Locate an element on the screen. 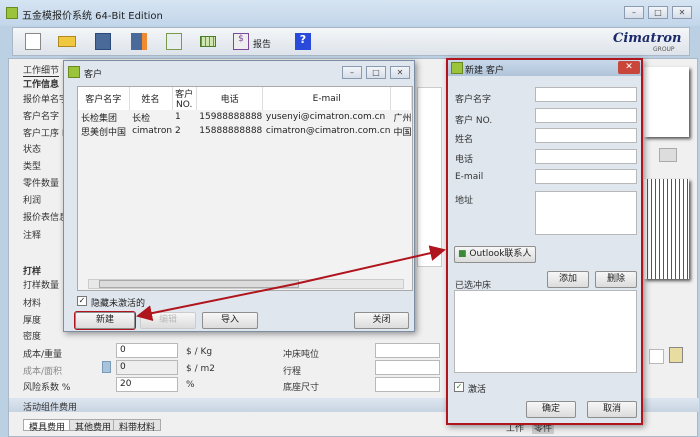 The height and width of the screenshot is (437, 700). annotation-arrows is located at coordinates (291, 283).